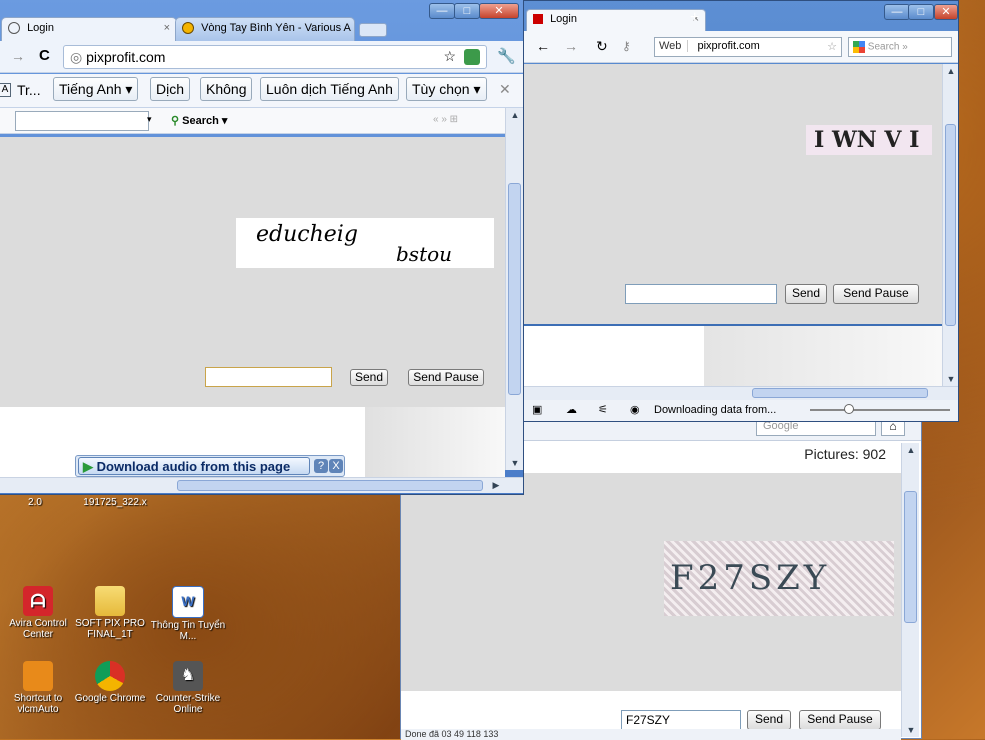 The image size is (985, 740). Describe the element at coordinates (38, 688) in the screenshot. I see `desktop-icon-vlcm: Shortcut to vlcmAuto` at that location.